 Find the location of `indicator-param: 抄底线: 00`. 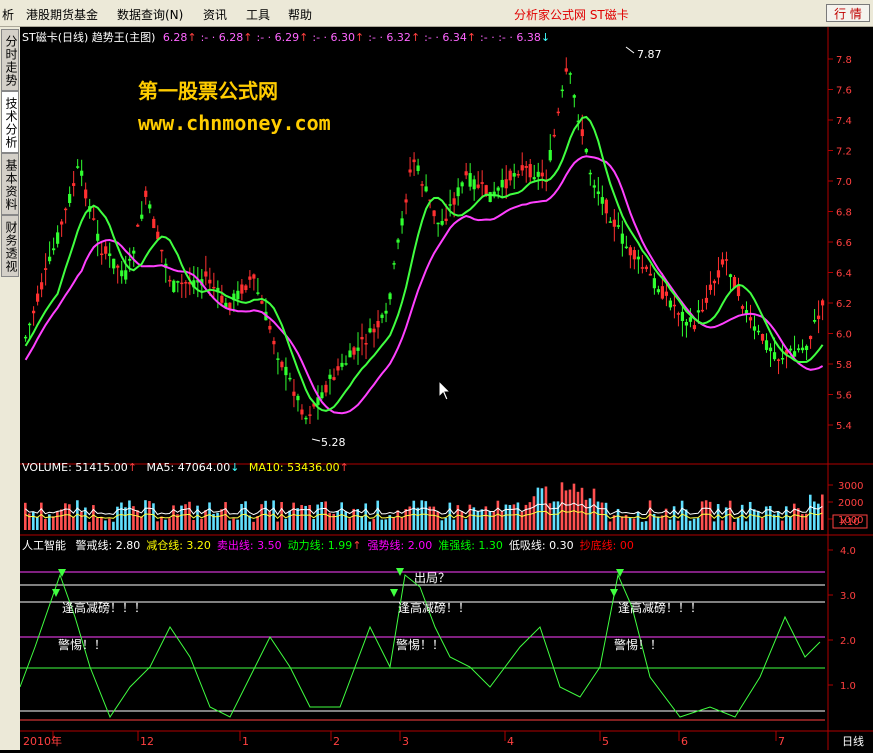

indicator-param: 抄底线: 00 is located at coordinates (606, 545).